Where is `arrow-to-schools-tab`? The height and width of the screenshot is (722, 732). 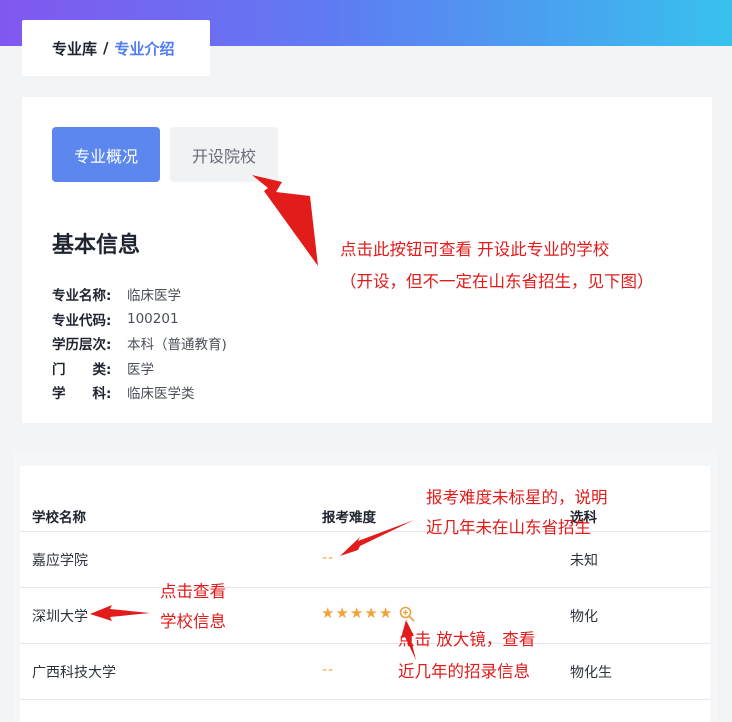 arrow-to-schools-tab is located at coordinates (285, 220).